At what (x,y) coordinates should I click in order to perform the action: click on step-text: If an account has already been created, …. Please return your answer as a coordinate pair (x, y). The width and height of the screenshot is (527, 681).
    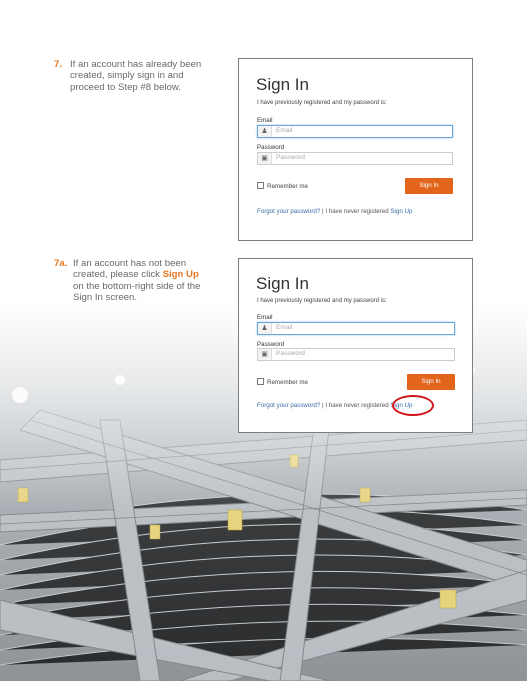
    Looking at the image, I should click on (150, 76).